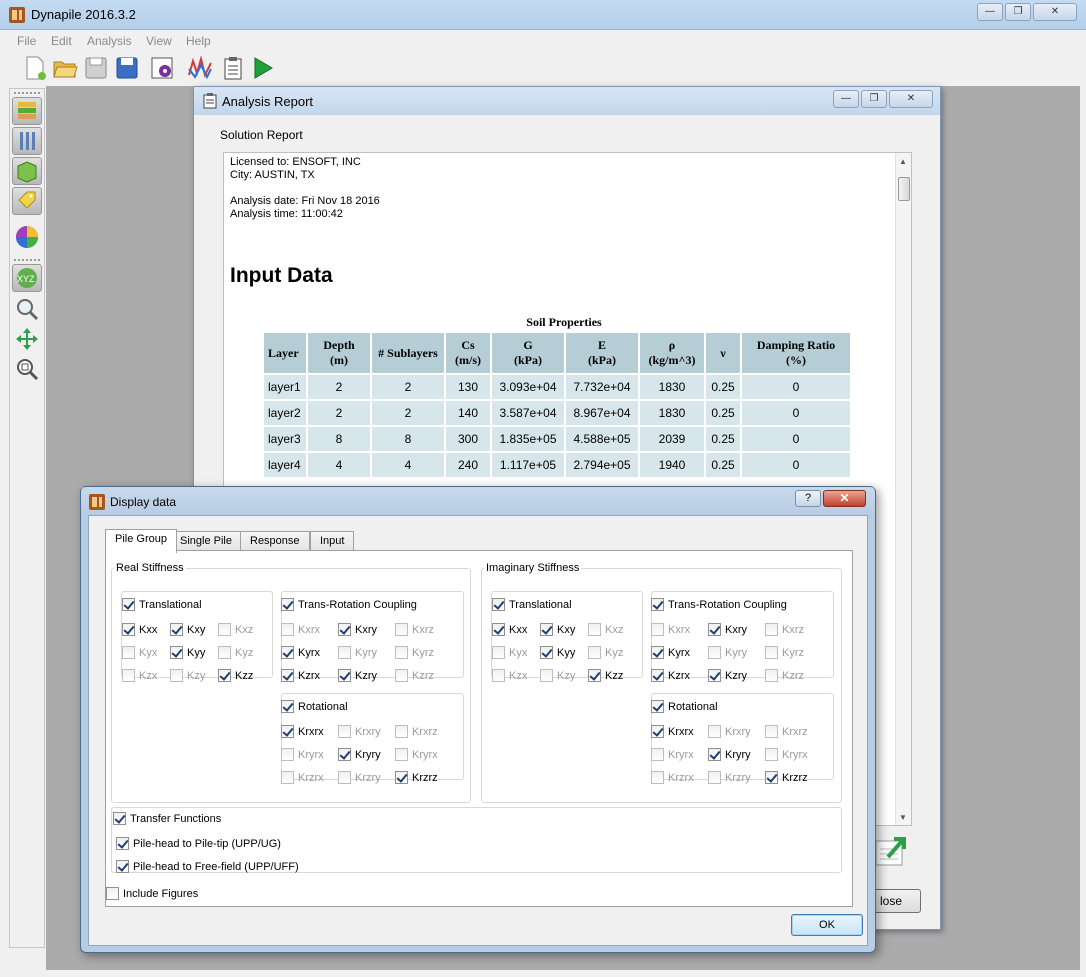 Image resolution: width=1086 pixels, height=977 pixels. Describe the element at coordinates (359, 731) in the screenshot. I see `real-krxry-checkbox: Krxry` at that location.